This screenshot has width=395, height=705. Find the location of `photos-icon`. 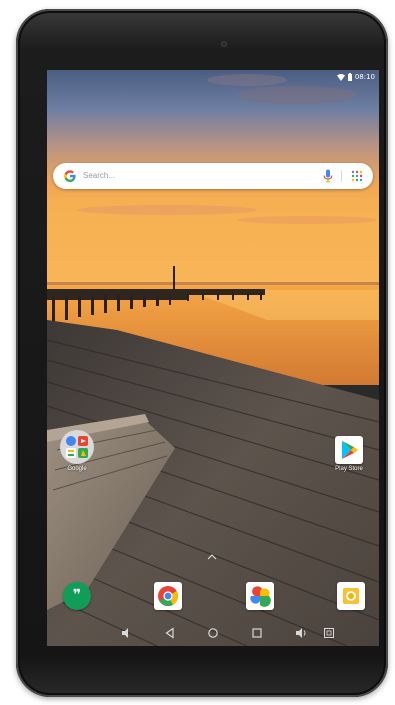

photos-icon is located at coordinates (260, 596).